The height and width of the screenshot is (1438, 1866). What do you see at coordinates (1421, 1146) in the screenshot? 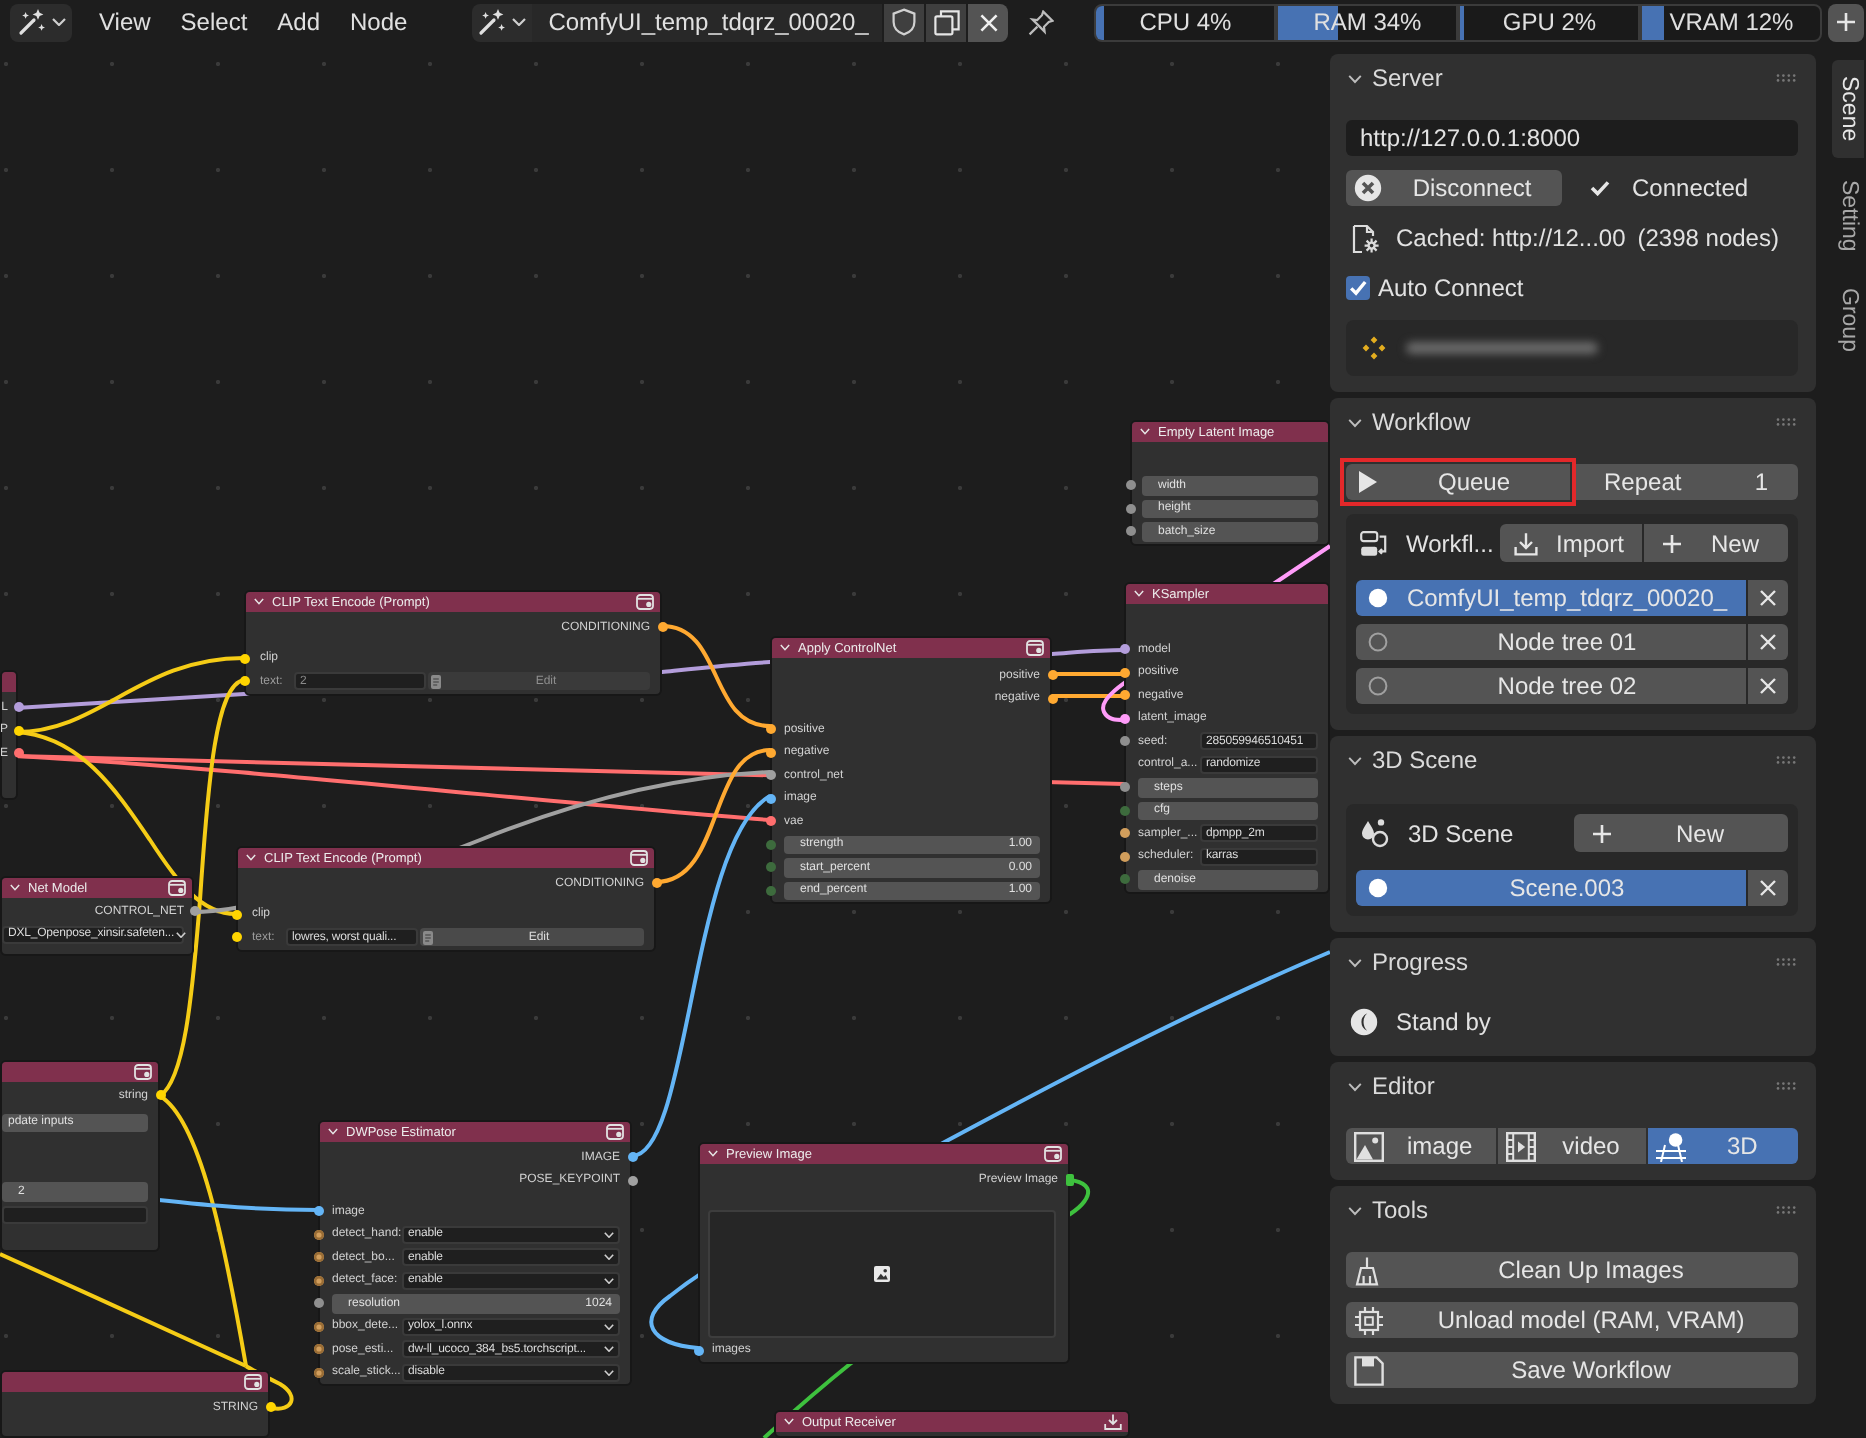
I see `editor-mode-button: image` at bounding box center [1421, 1146].